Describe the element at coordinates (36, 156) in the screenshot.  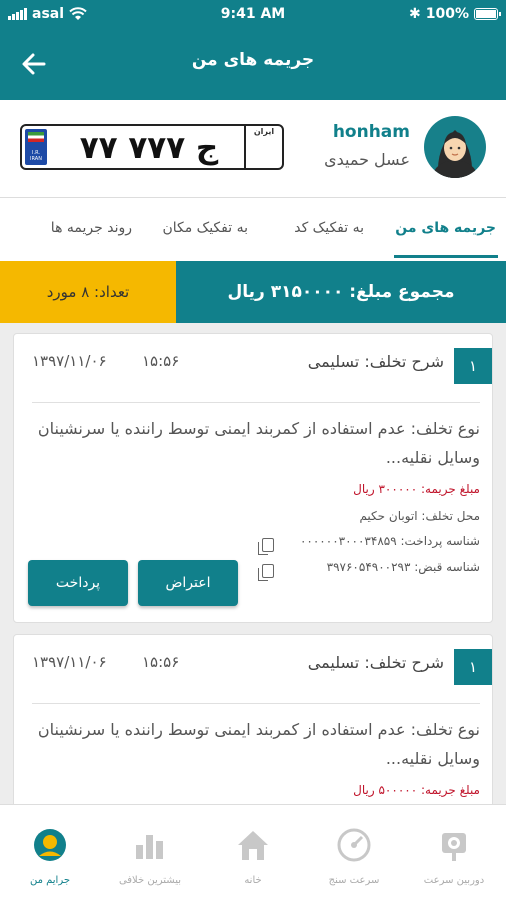
I see `plate-flag-code: I.R. IRAN` at that location.